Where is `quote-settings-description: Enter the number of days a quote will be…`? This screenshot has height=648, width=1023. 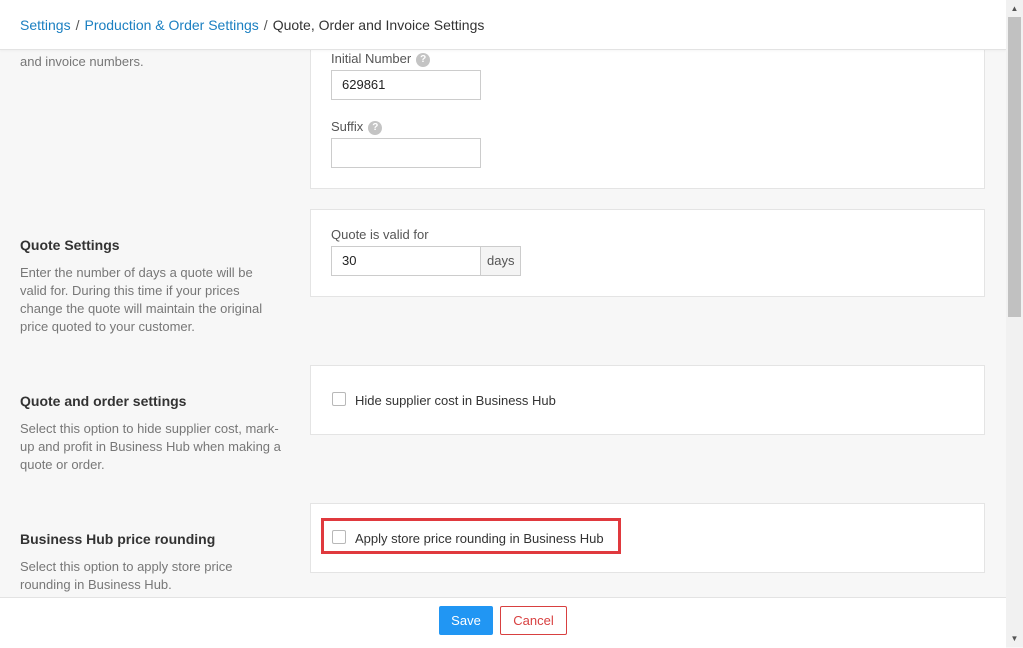
quote-settings-description: Enter the number of days a quote will be… is located at coordinates (141, 299).